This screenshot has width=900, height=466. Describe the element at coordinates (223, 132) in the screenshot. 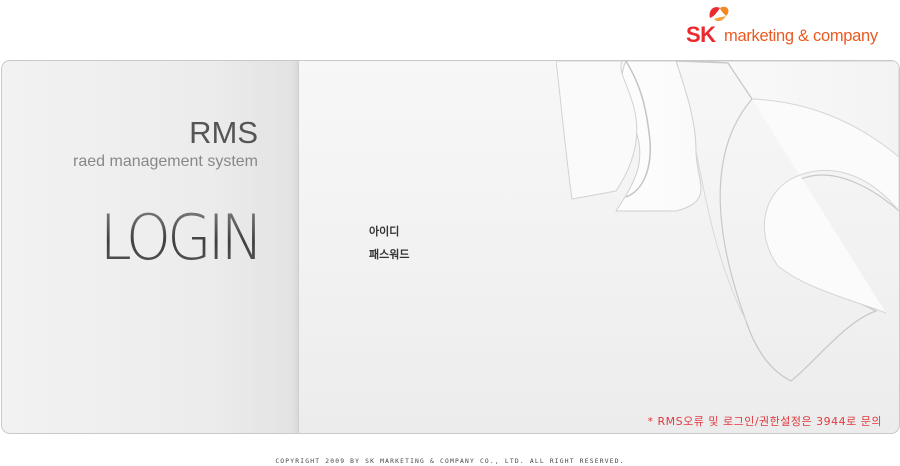

I see `app-title: RMS` at that location.